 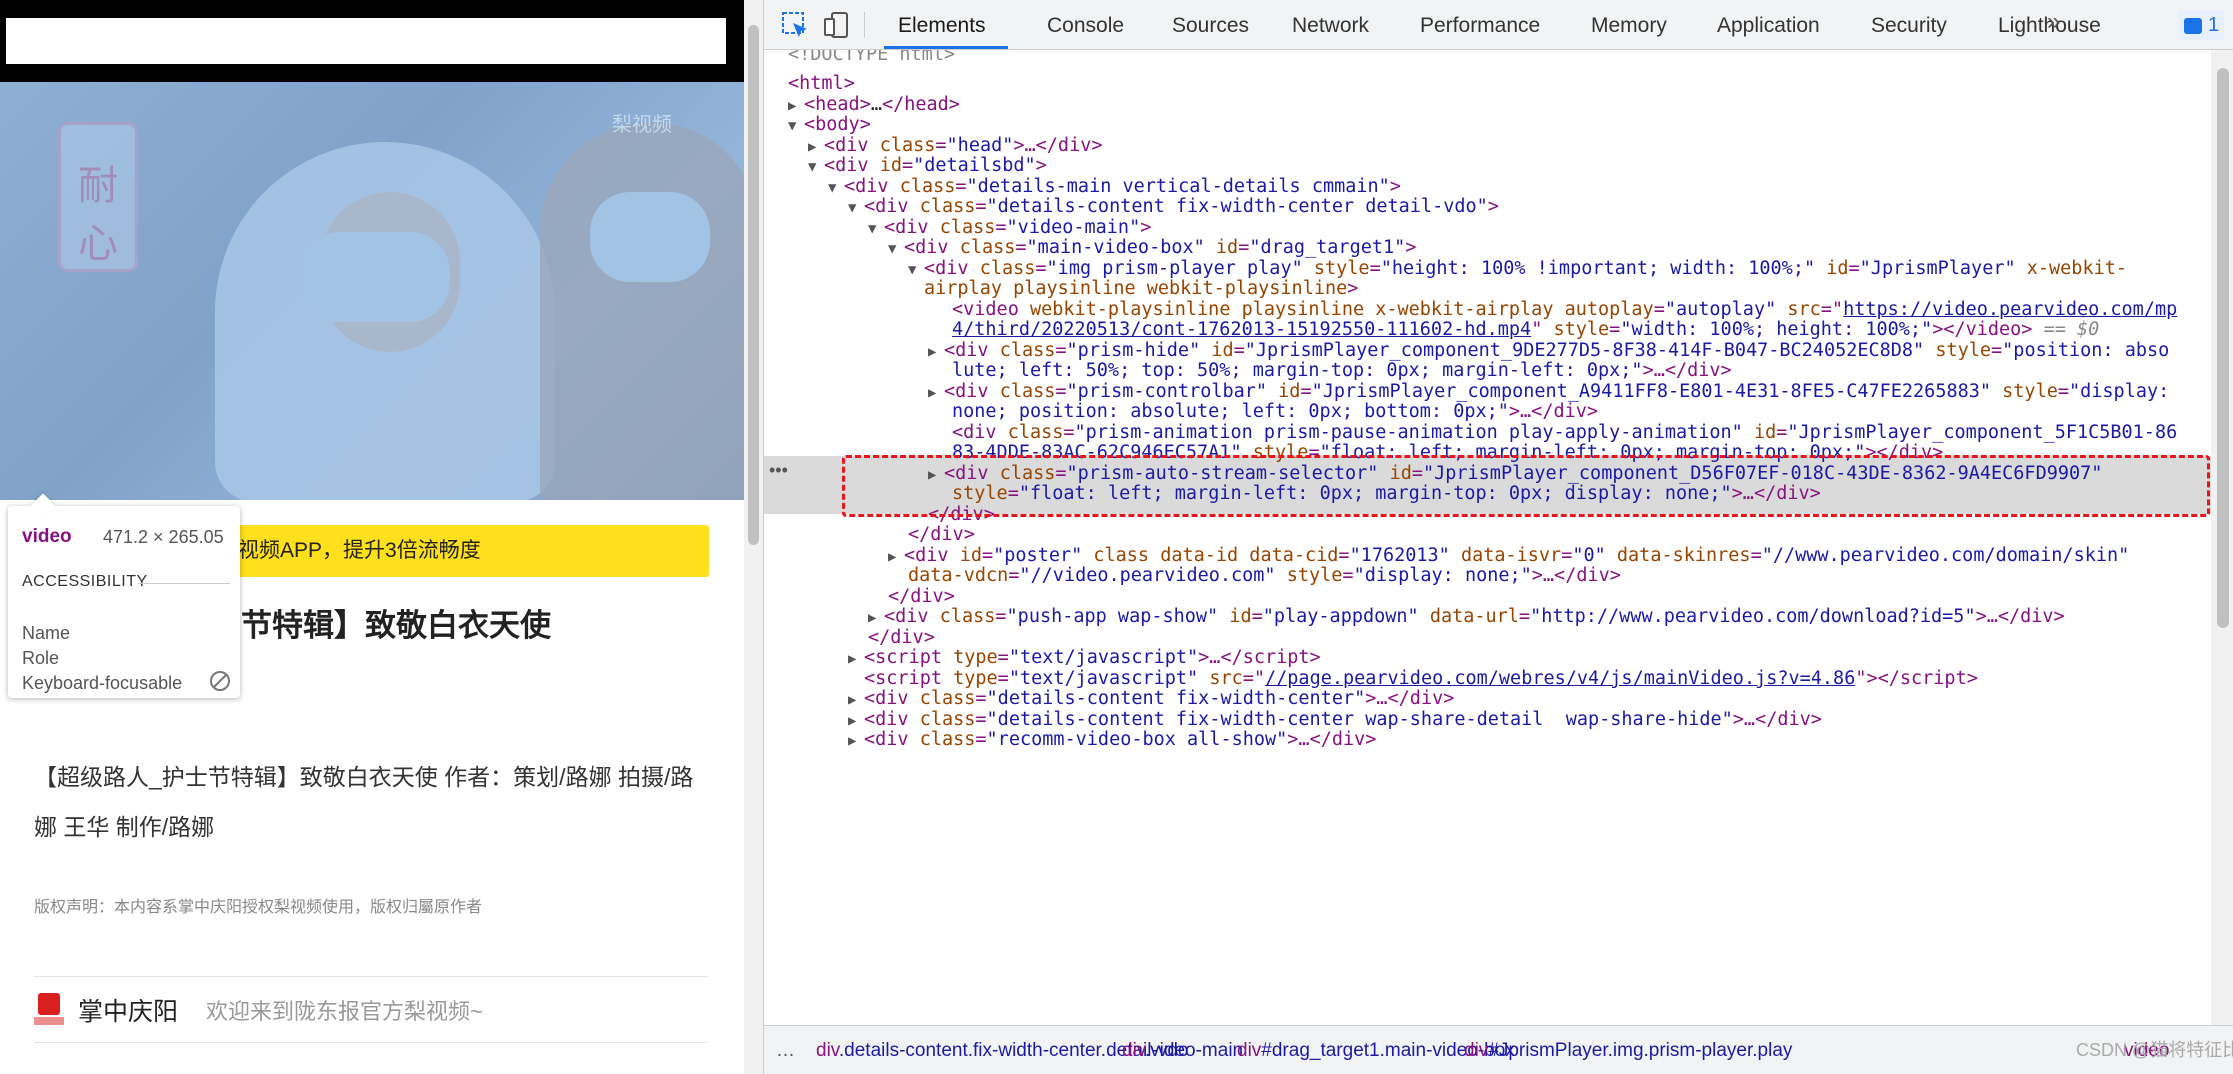 What do you see at coordinates (128, 1010) in the screenshot?
I see `author-name: 掌中庆阳` at bounding box center [128, 1010].